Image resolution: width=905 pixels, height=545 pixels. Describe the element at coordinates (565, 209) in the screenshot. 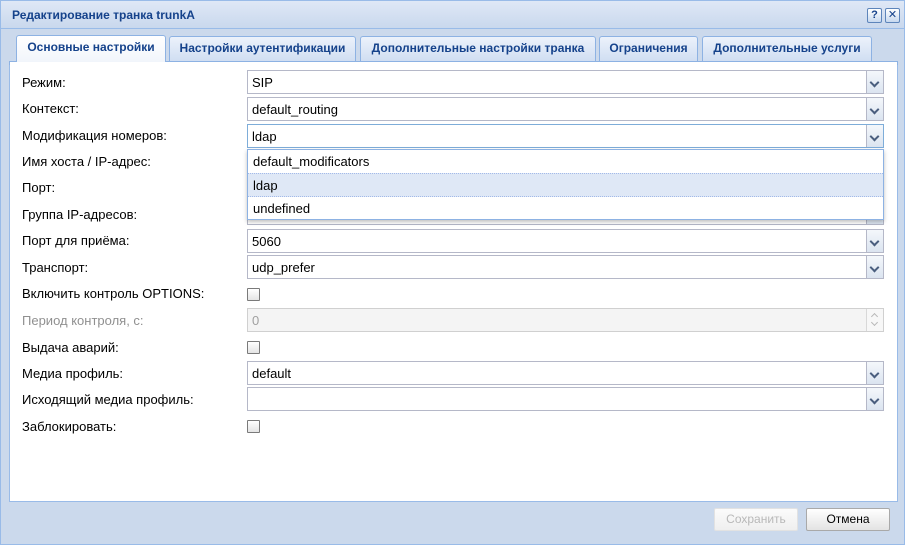

I see `dropdown-option: undefined` at that location.